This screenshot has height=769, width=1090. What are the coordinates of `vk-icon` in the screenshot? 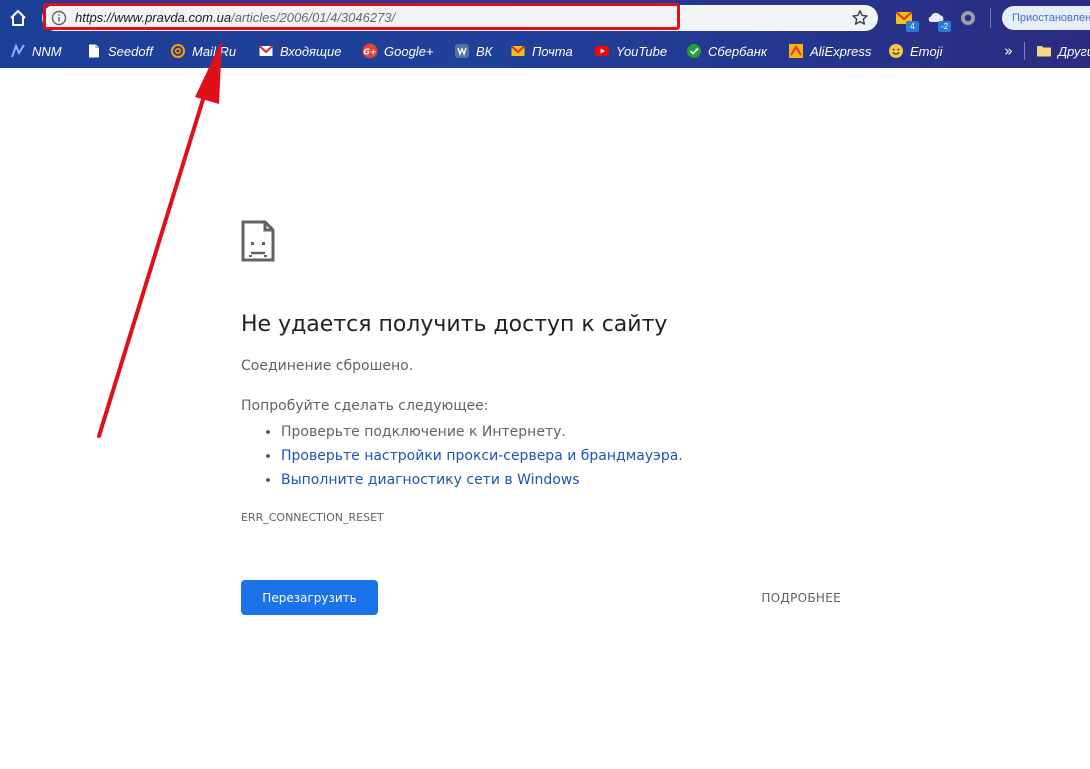 It's located at (462, 51).